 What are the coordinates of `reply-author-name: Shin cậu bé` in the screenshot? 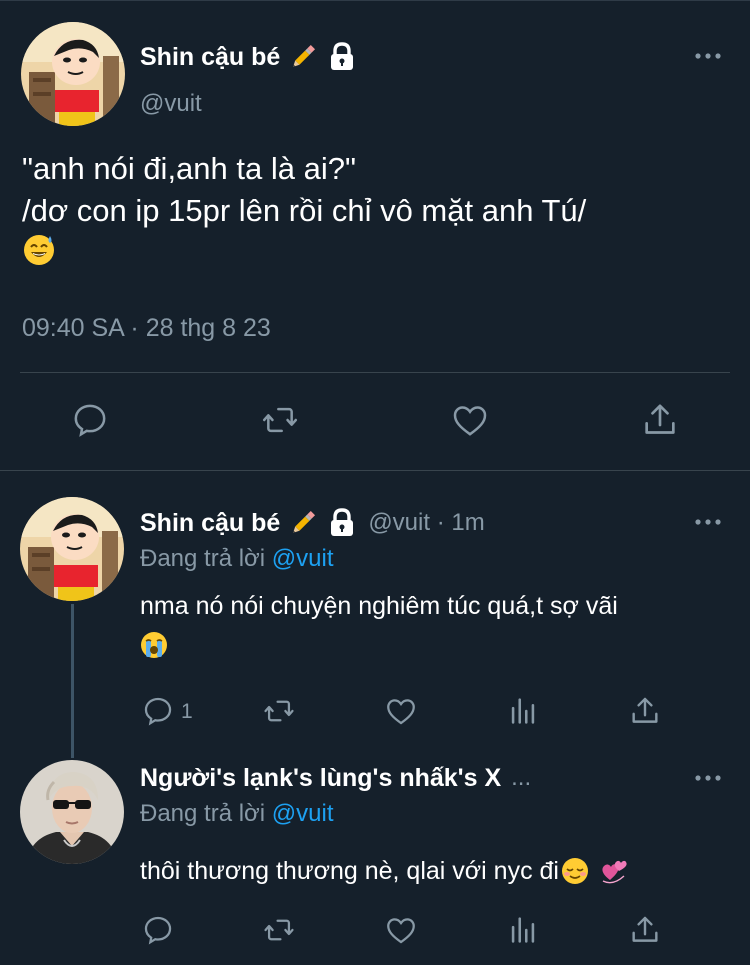 It's located at (210, 523).